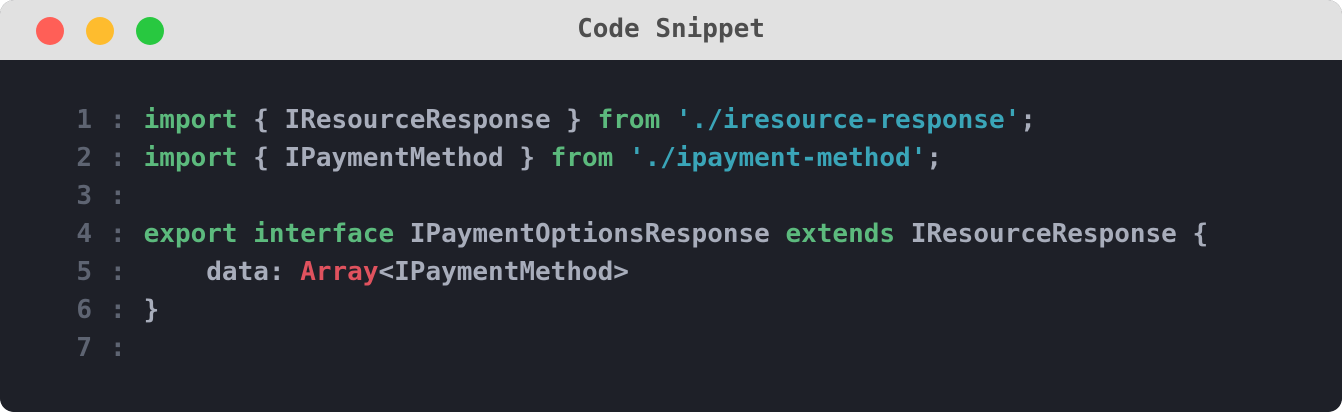 The image size is (1342, 412). What do you see at coordinates (394, 158) in the screenshot?
I see `code-token-plain: { IPaymentMethod }` at bounding box center [394, 158].